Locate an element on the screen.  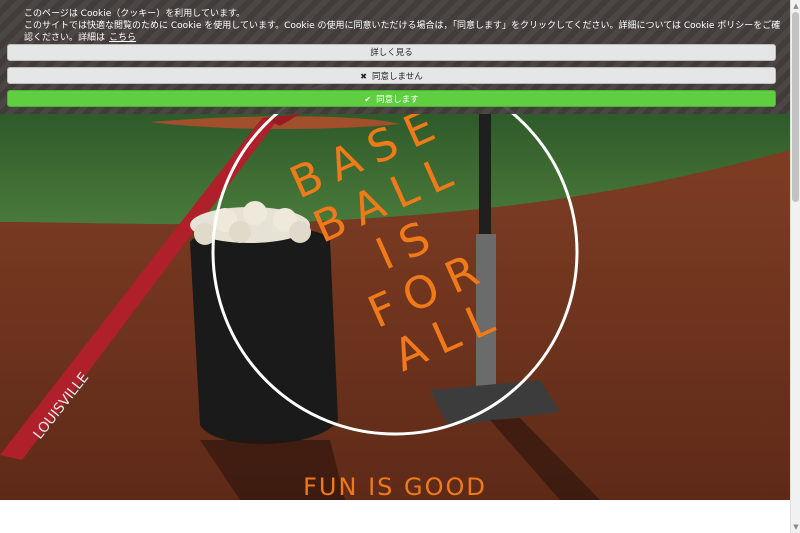
decline-button: ✖ 同意しません is located at coordinates (391, 75).